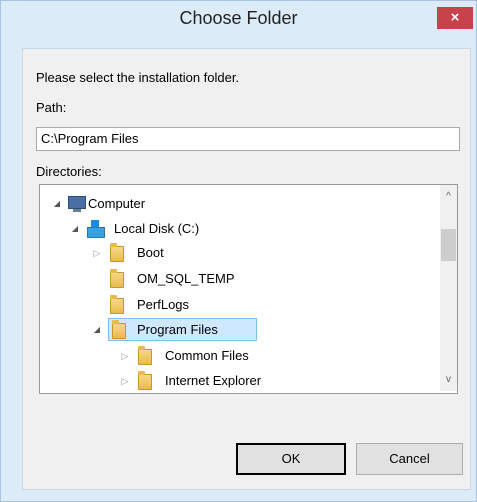 The height and width of the screenshot is (502, 477). What do you see at coordinates (291, 459) in the screenshot?
I see `ok-button: OK` at bounding box center [291, 459].